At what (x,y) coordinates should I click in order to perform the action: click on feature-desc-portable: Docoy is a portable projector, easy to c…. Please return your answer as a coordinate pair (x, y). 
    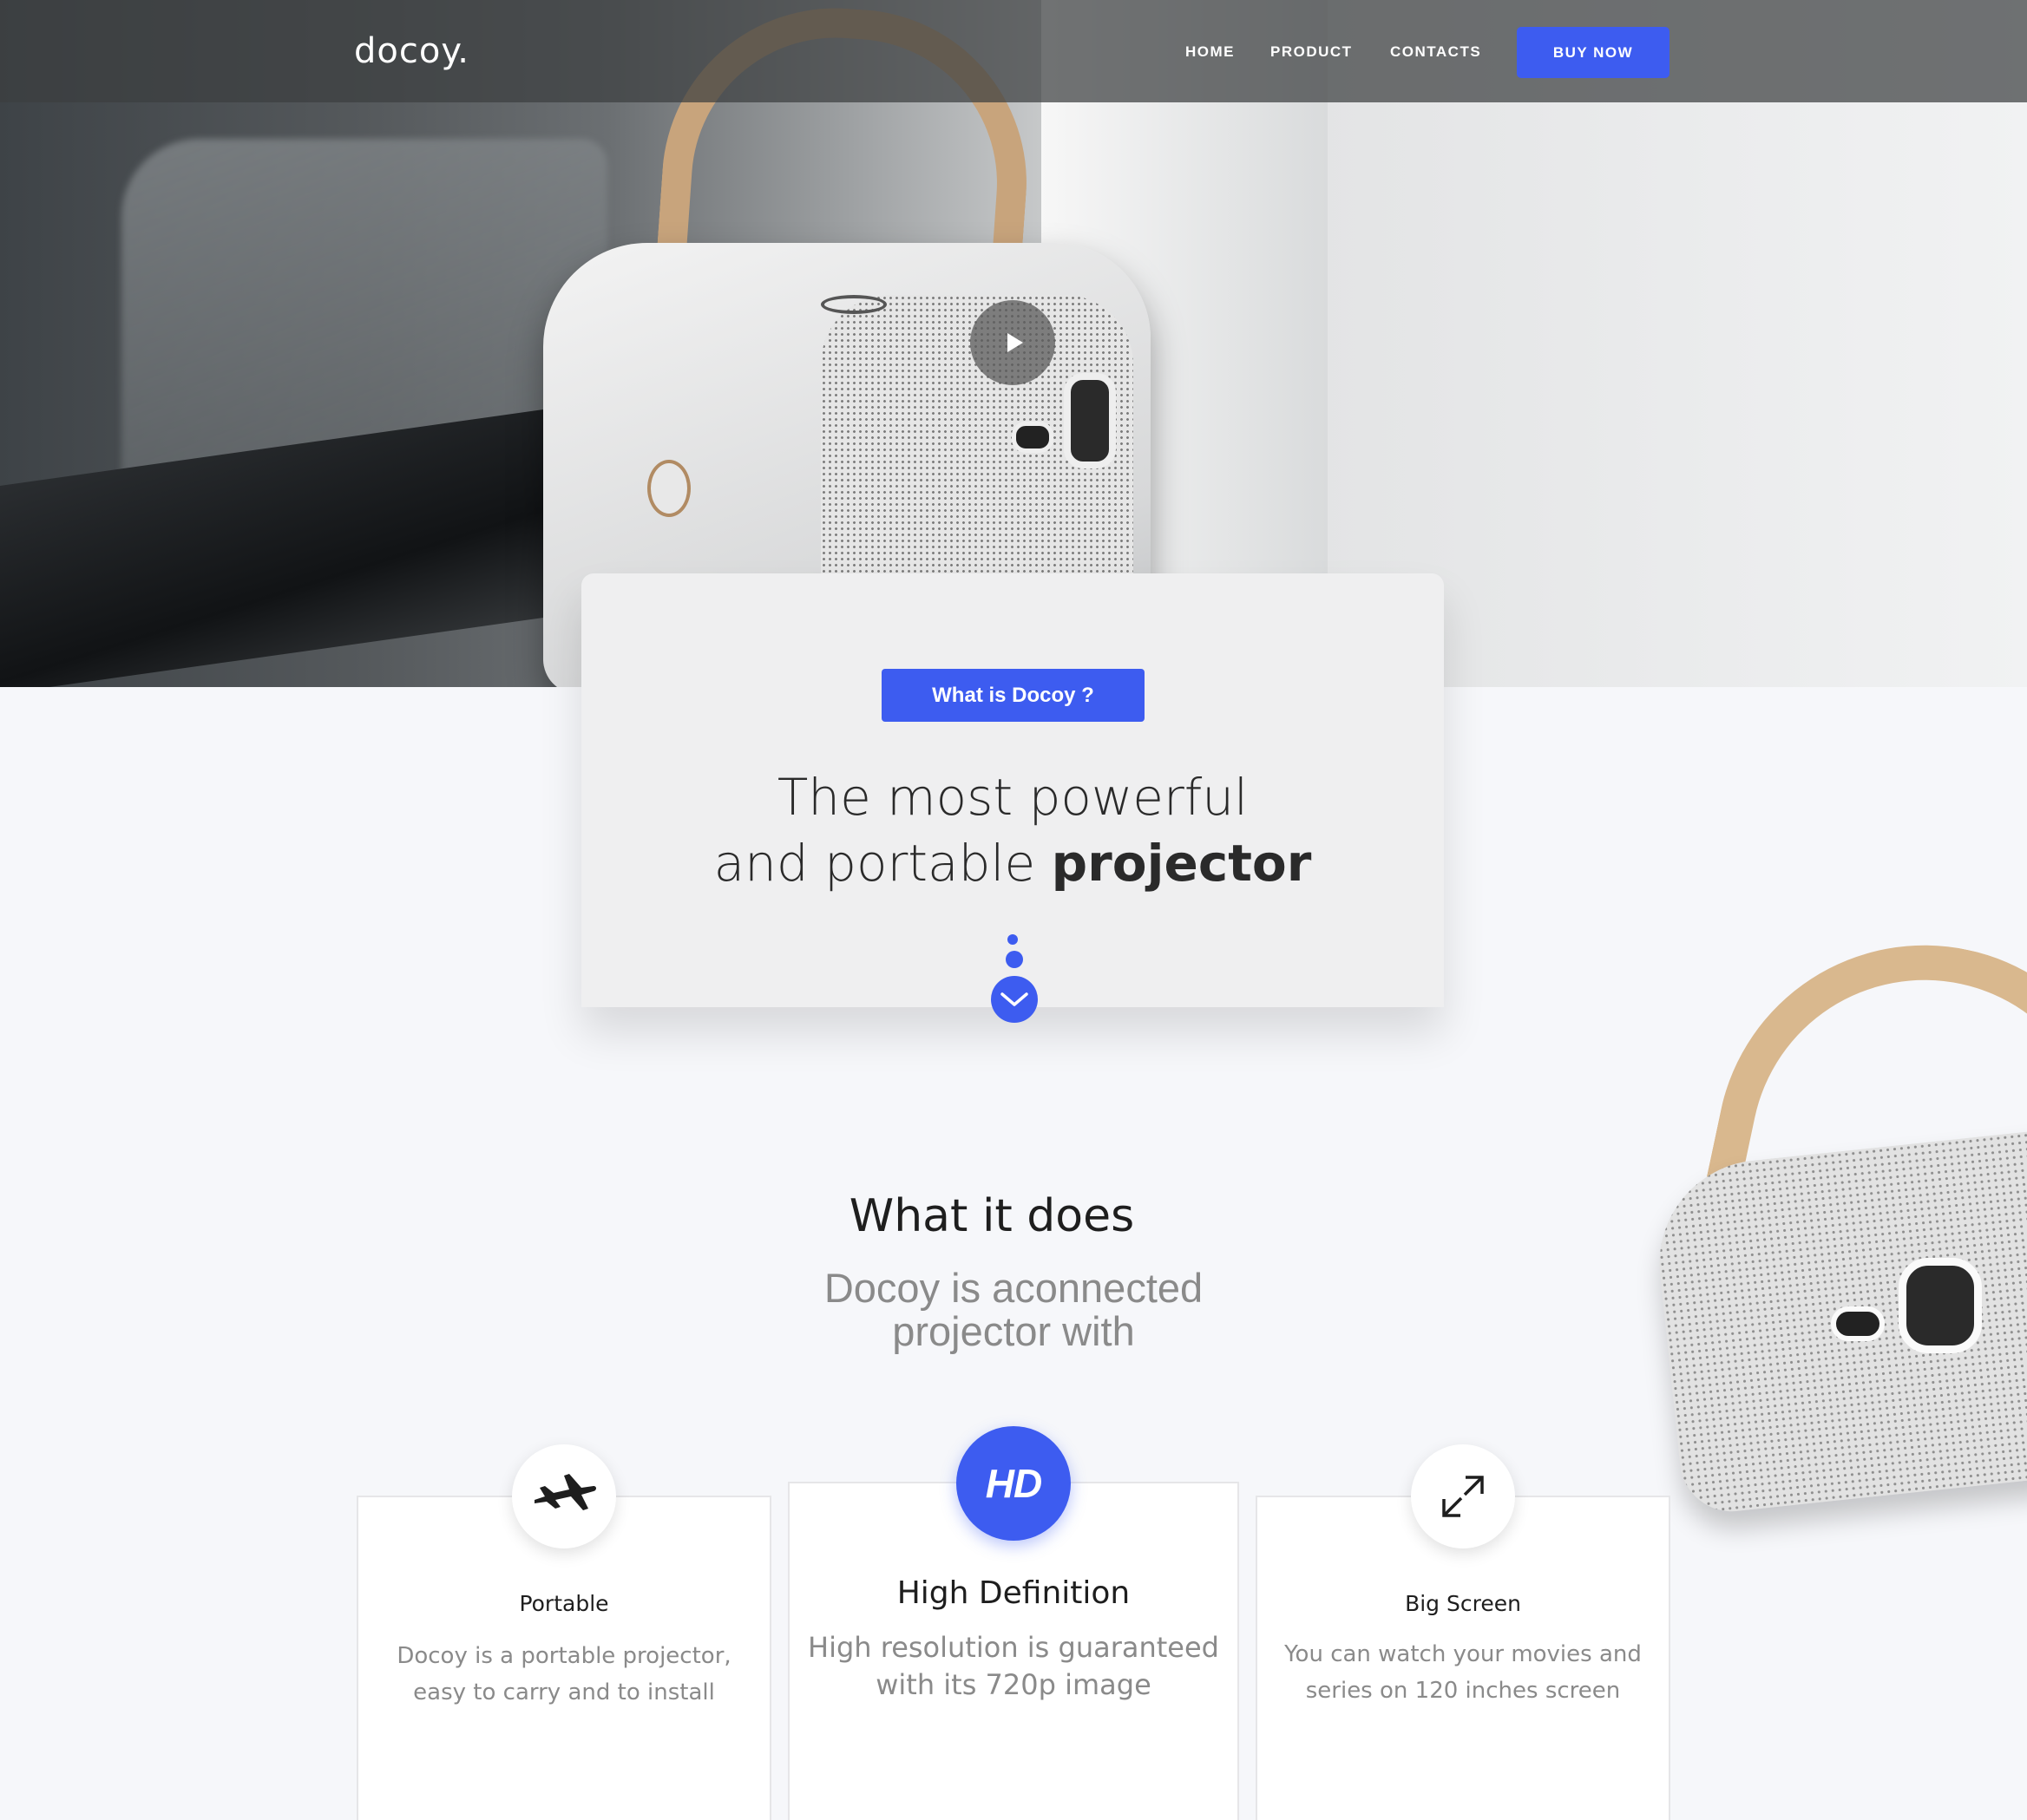
    Looking at the image, I should click on (564, 1674).